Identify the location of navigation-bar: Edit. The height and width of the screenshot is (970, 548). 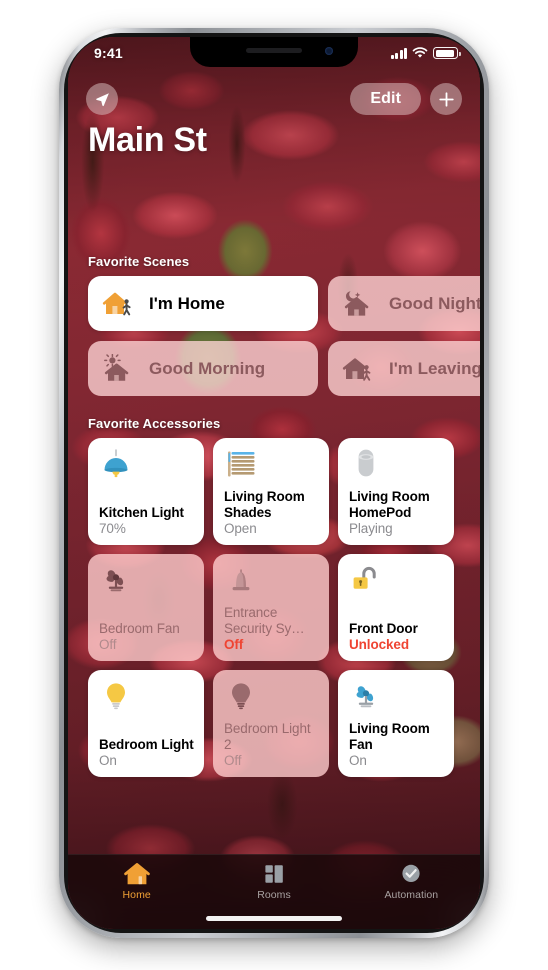
(274, 95).